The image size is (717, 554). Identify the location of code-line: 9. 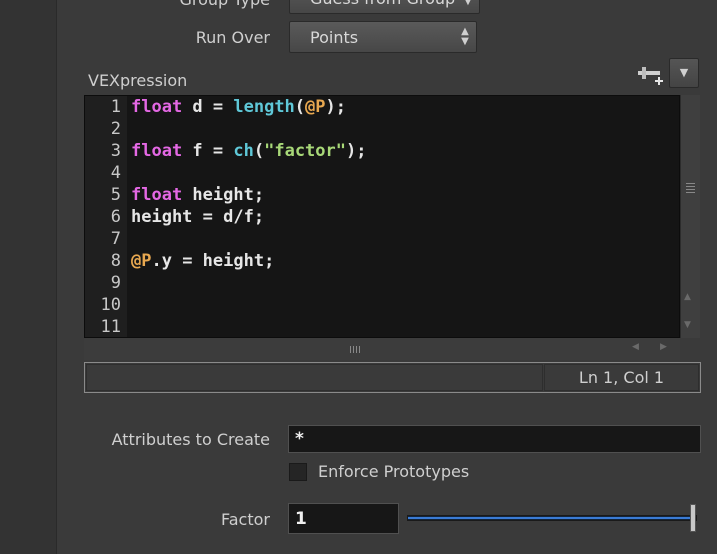
(382, 283).